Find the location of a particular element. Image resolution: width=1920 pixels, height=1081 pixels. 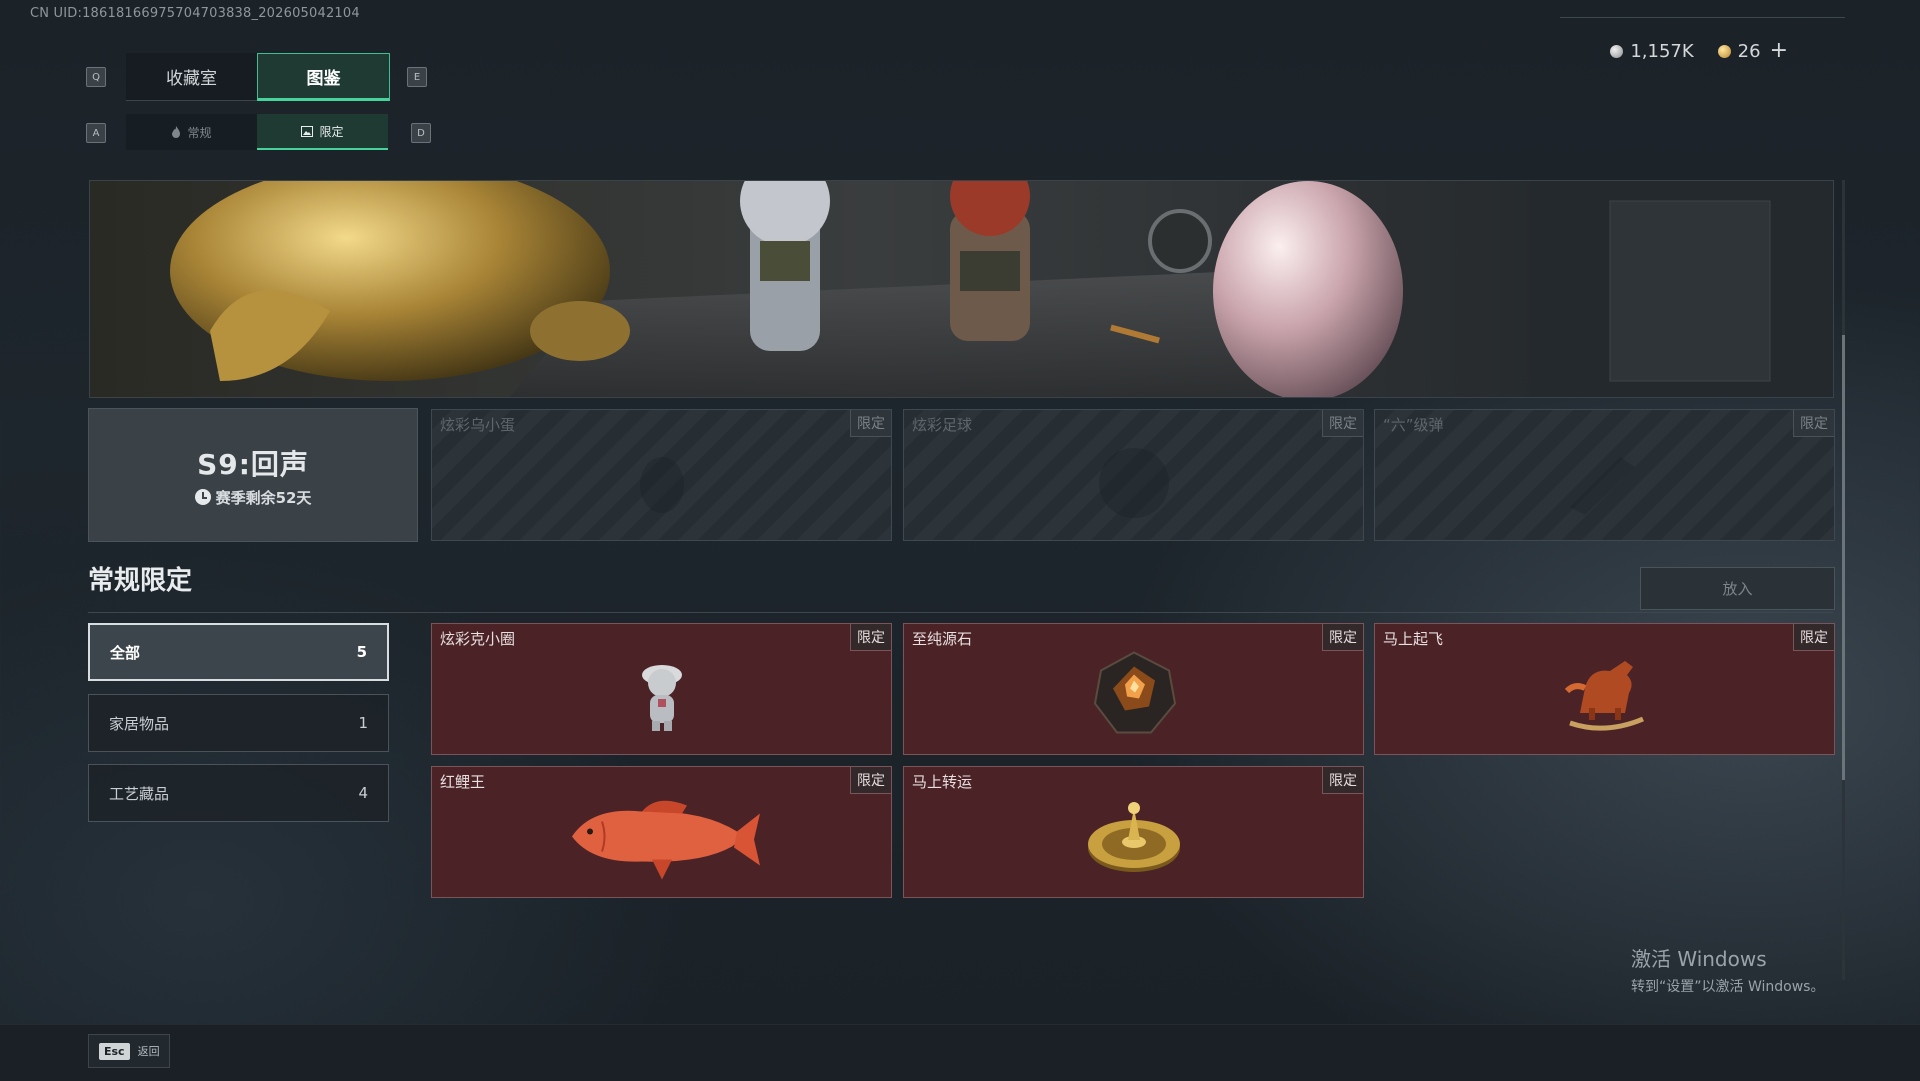

currency-silver: 1,157K is located at coordinates (1652, 51).